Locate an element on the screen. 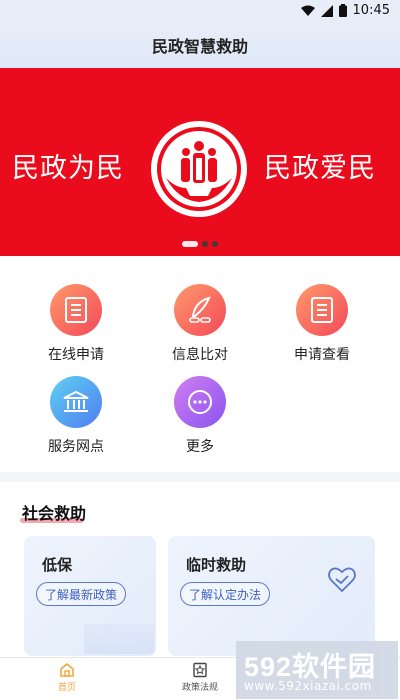 This screenshot has width=400, height=700. signal-icon is located at coordinates (326, 10).